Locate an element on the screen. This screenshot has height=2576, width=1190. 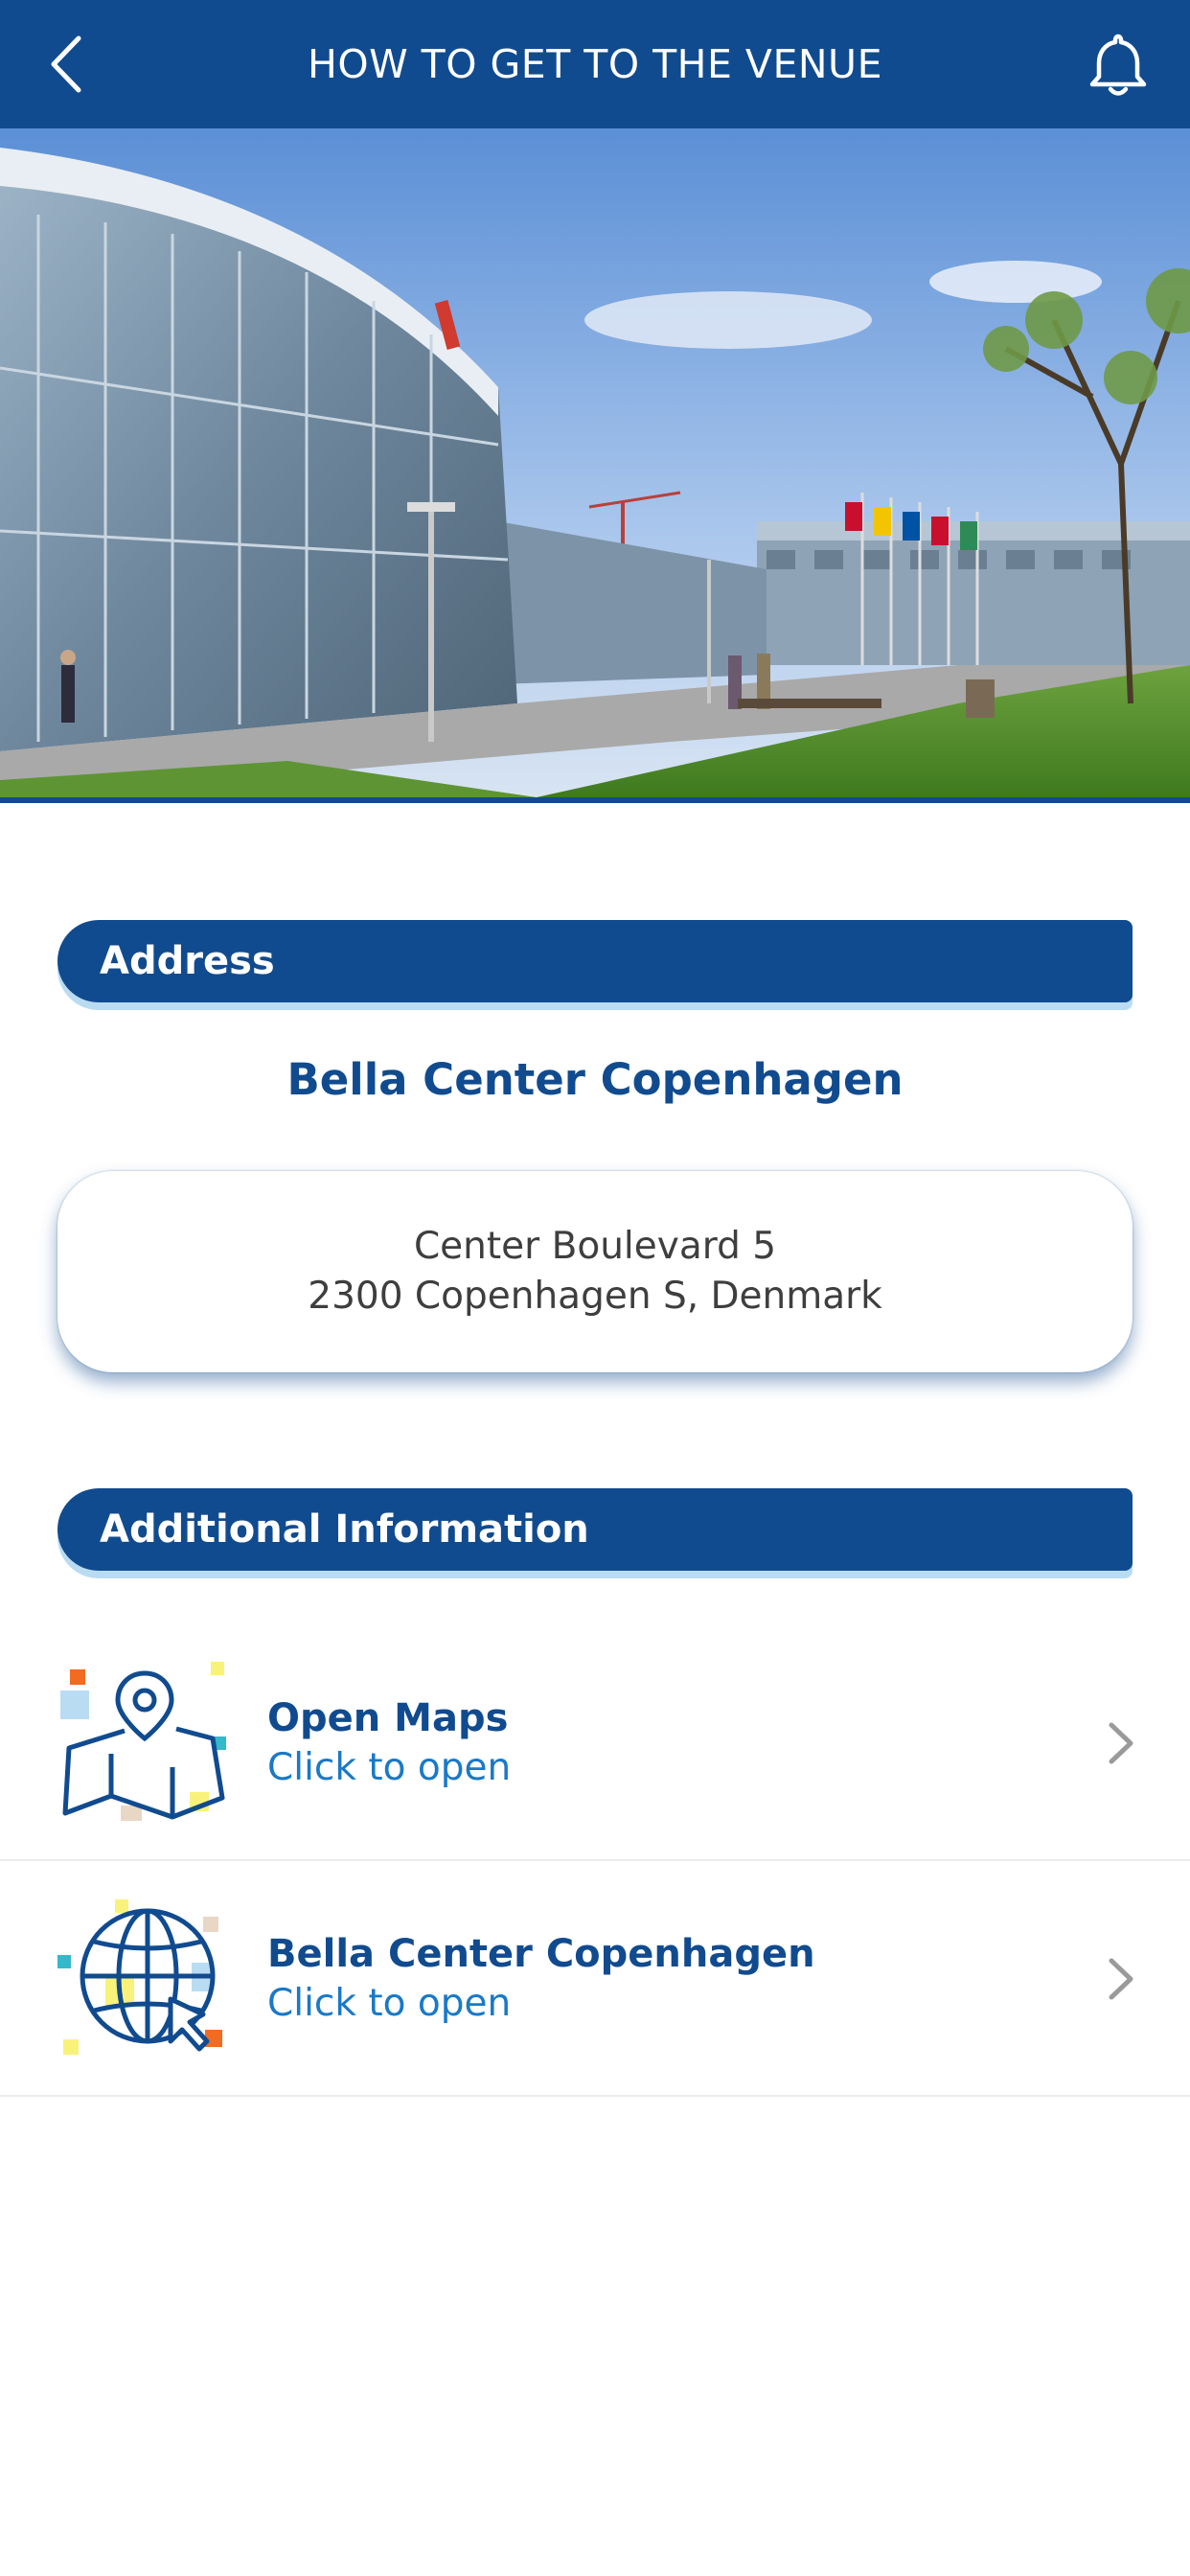
open-maps-row: Open Maps Click to open is located at coordinates (595, 1743).